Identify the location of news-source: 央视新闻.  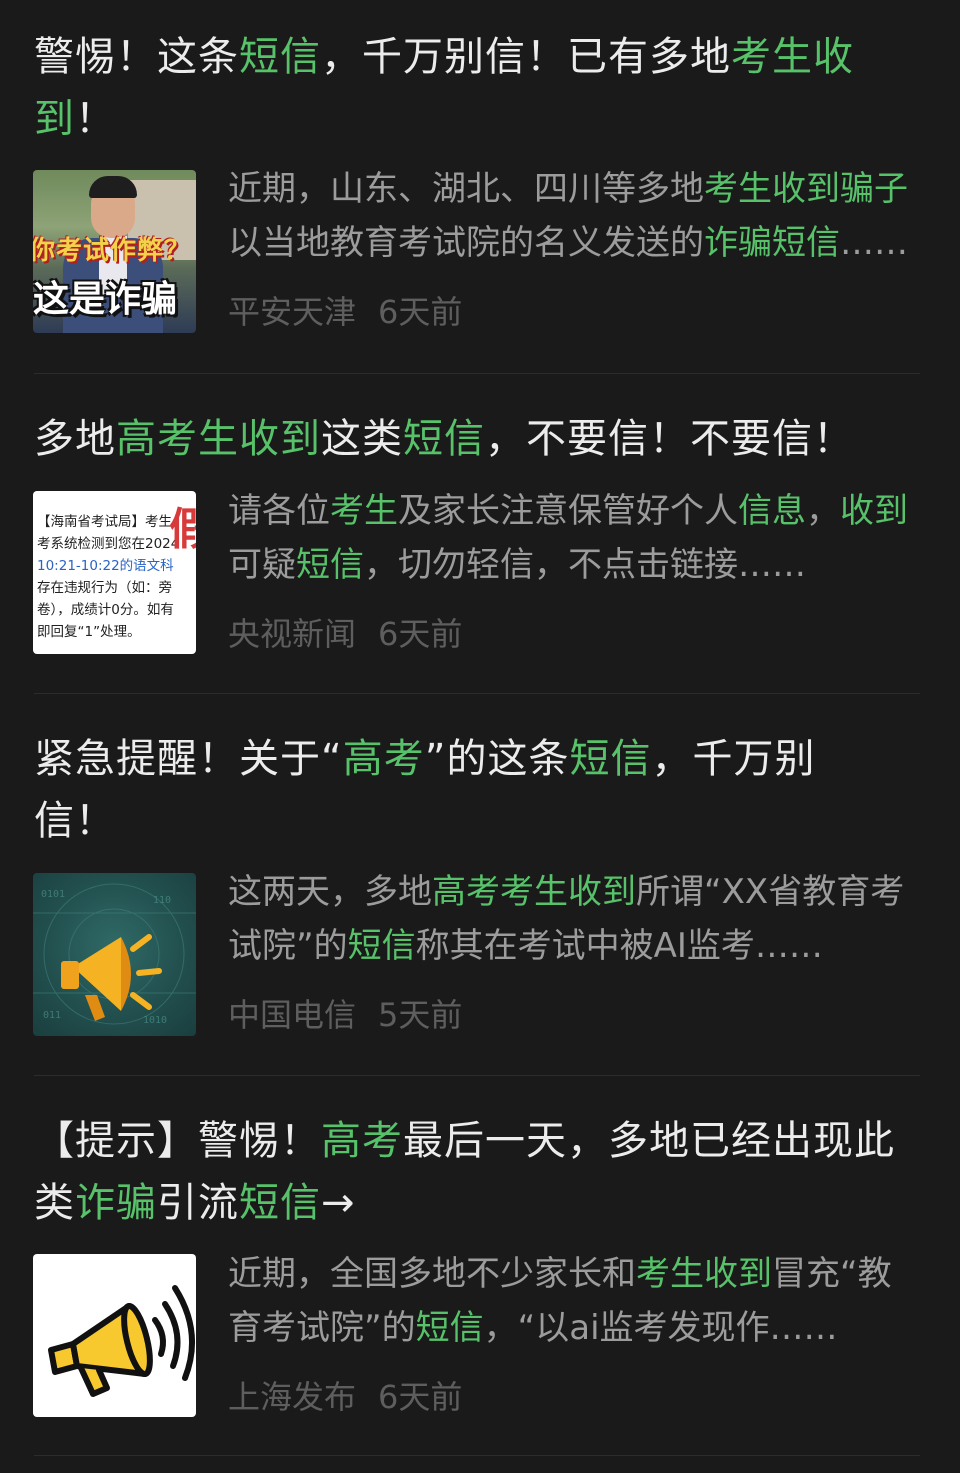
(292, 634).